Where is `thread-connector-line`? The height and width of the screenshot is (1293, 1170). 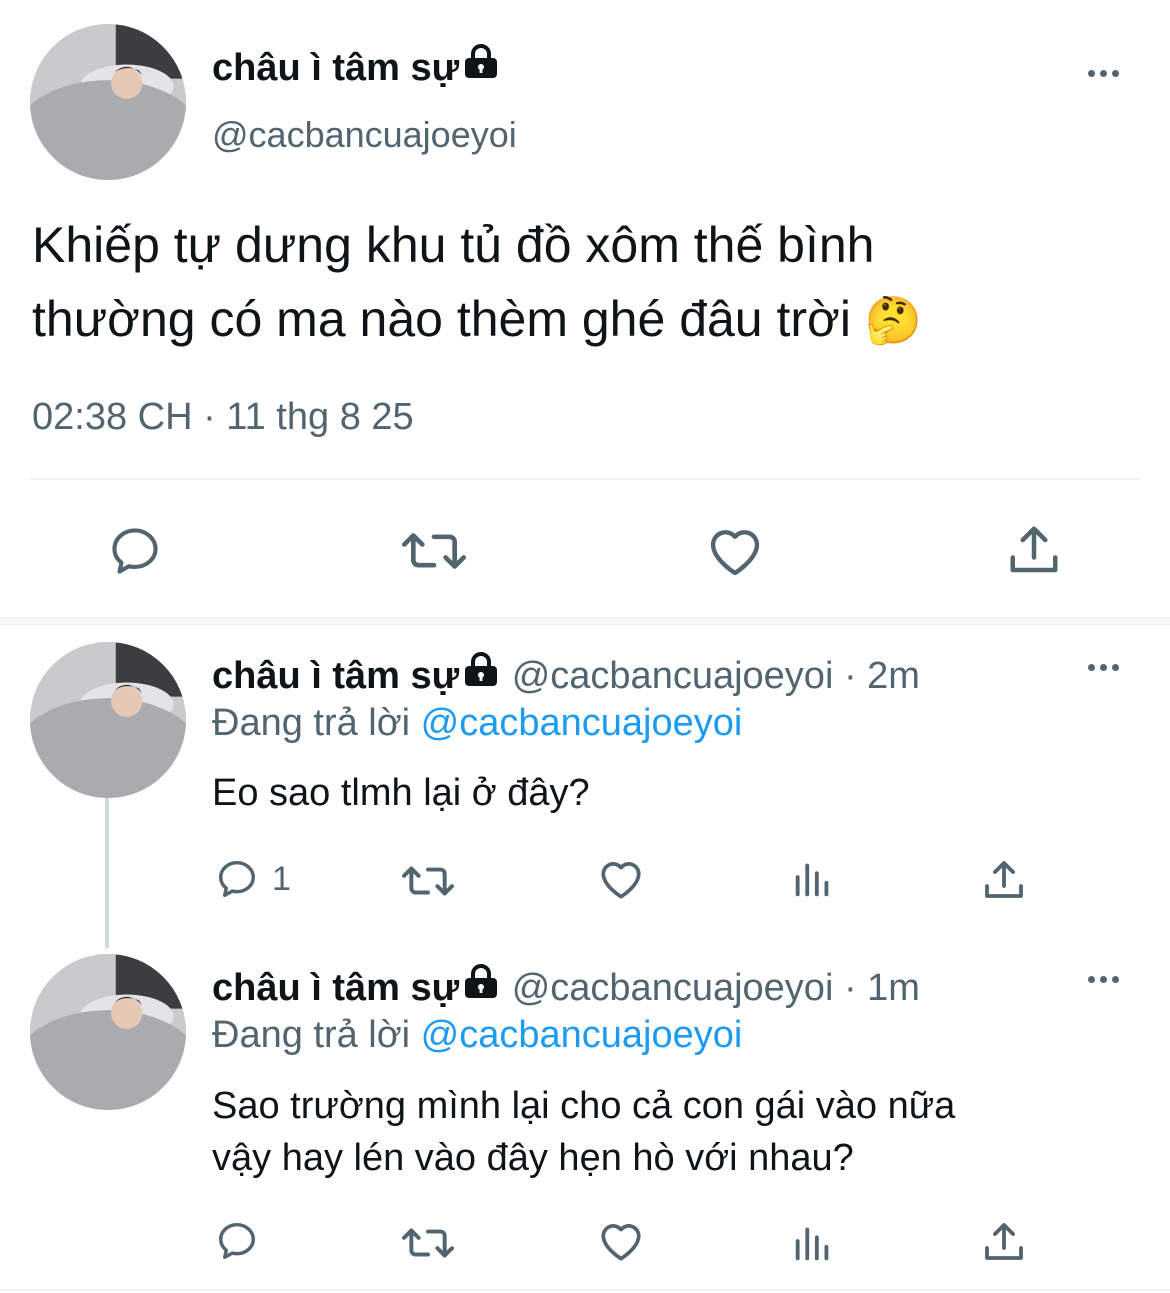 thread-connector-line is located at coordinates (107, 873).